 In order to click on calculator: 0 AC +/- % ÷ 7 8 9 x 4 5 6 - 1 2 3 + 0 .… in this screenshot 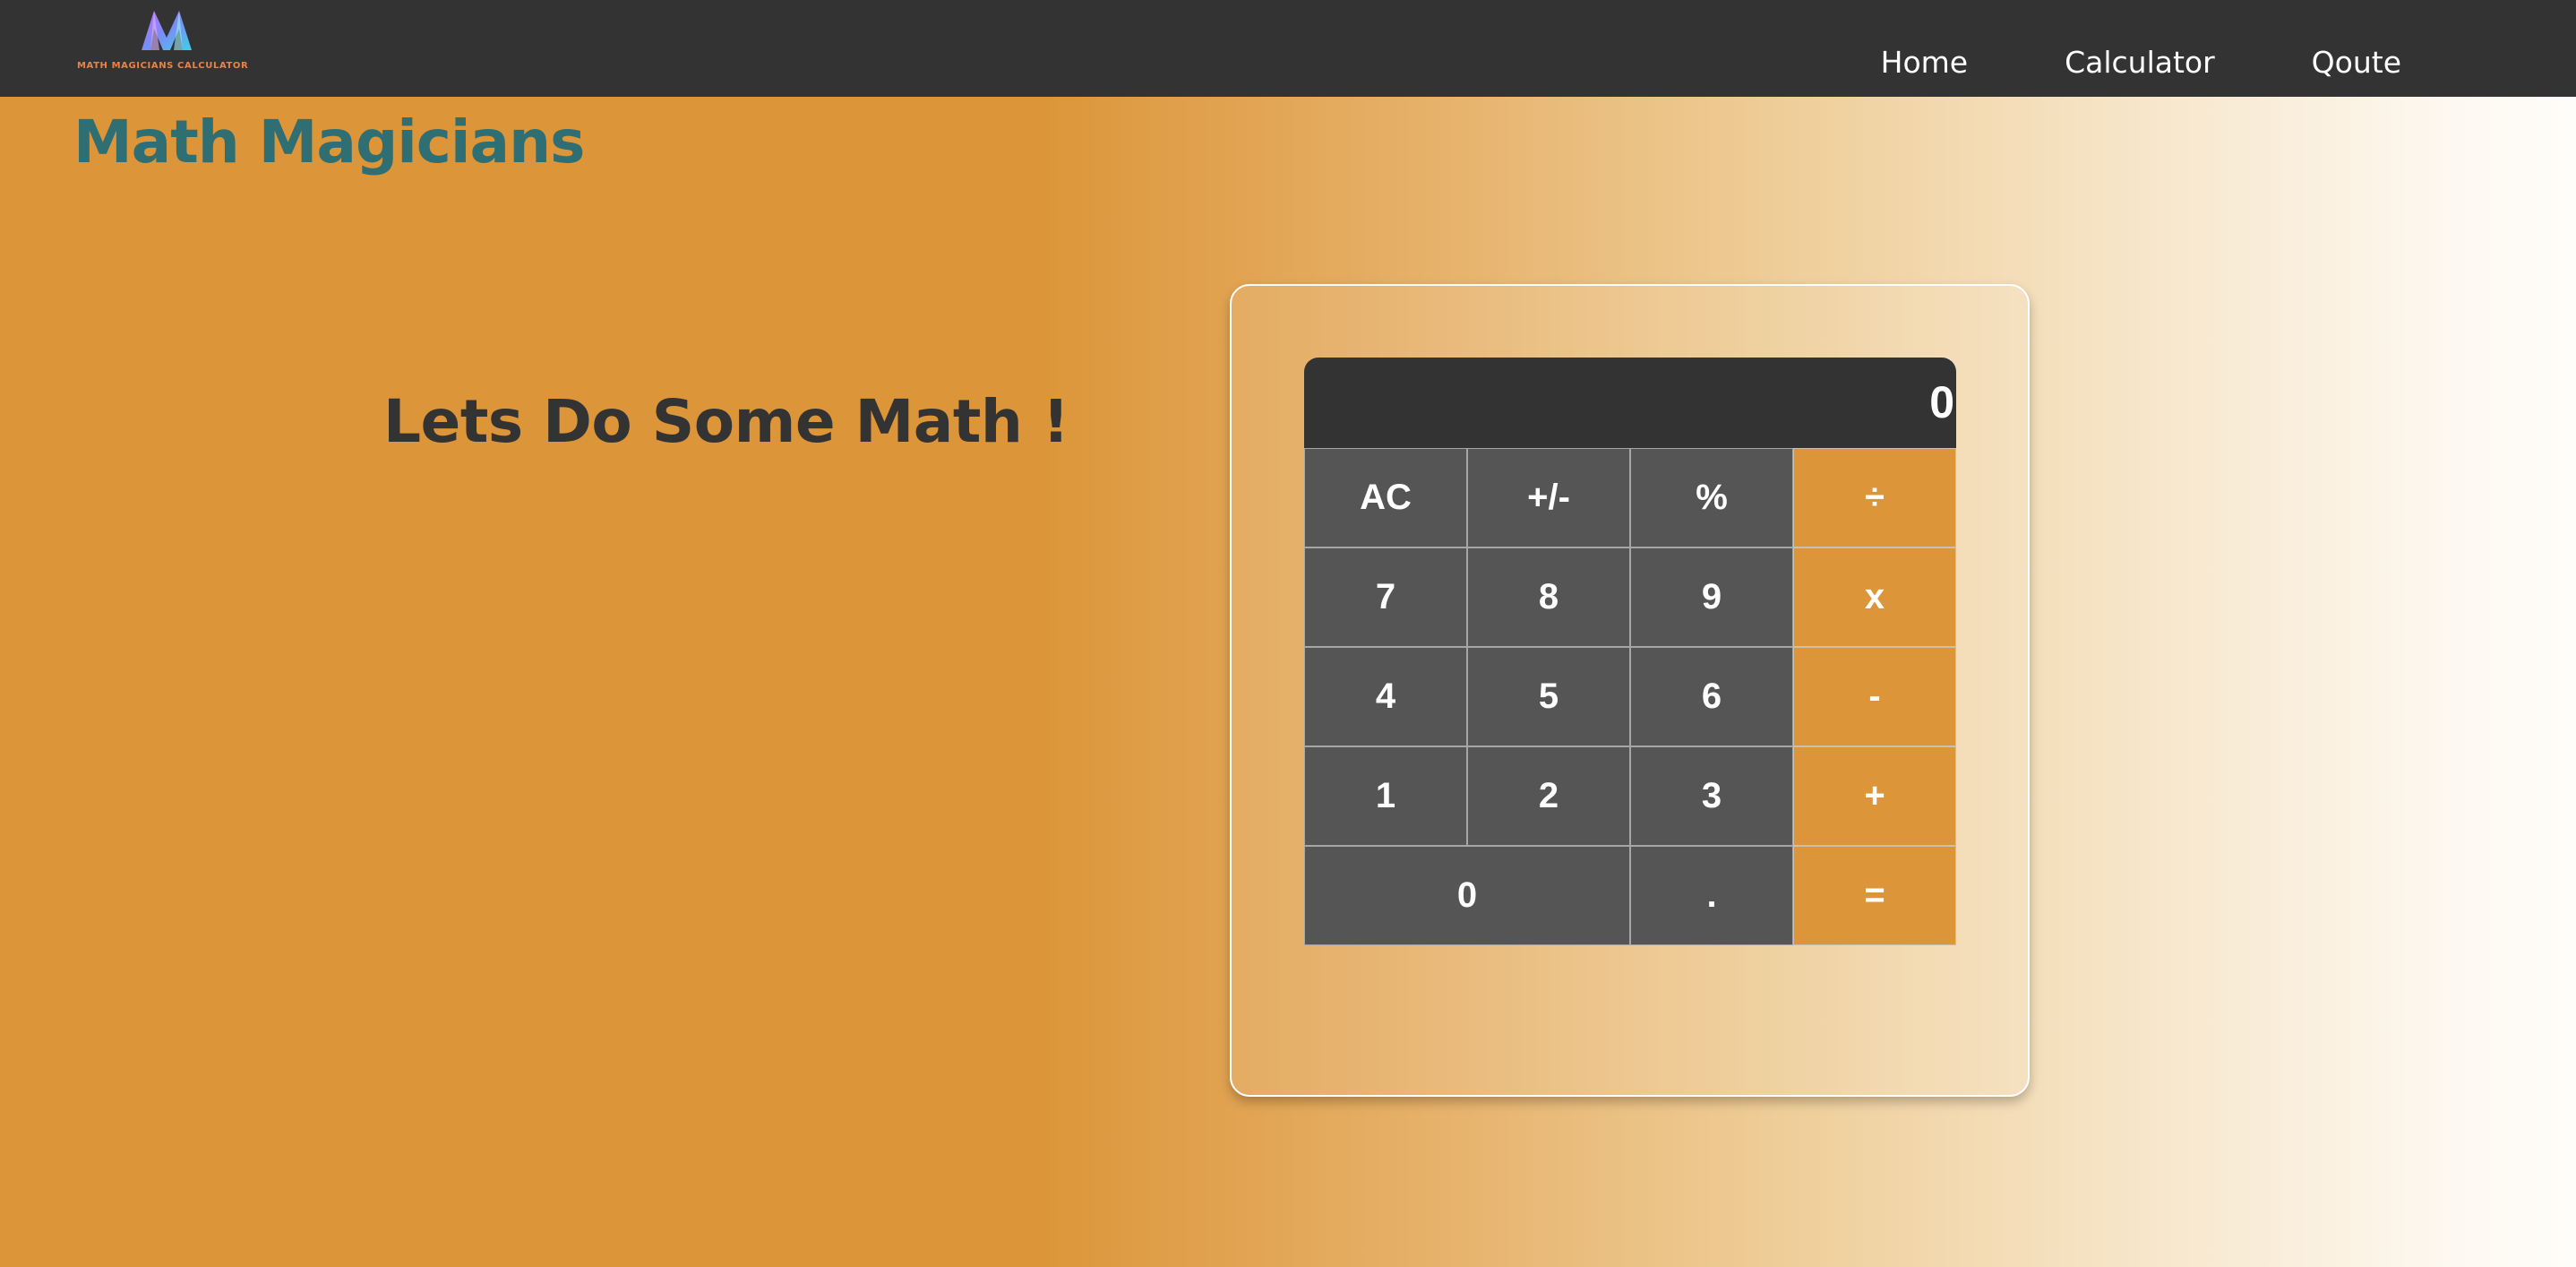, I will do `click(1630, 651)`.